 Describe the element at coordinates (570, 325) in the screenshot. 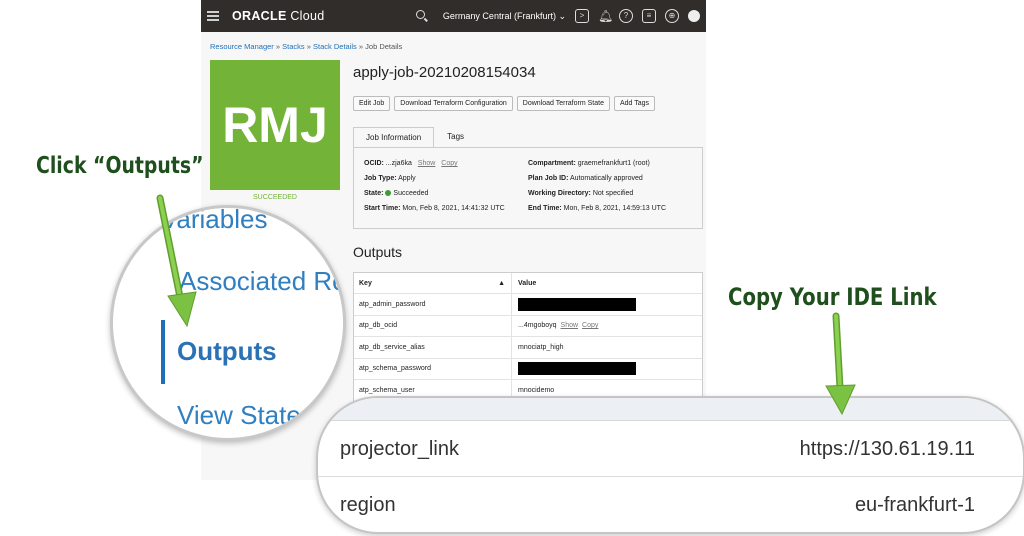

I see `db-ocid-show-link: Show` at that location.